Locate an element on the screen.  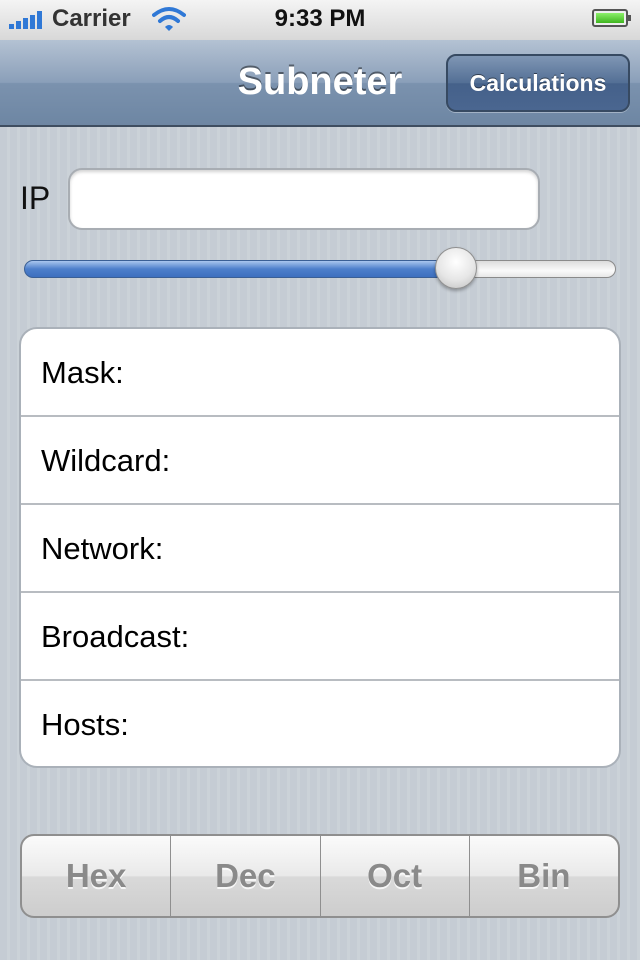
prefix-slider is located at coordinates (320, 268).